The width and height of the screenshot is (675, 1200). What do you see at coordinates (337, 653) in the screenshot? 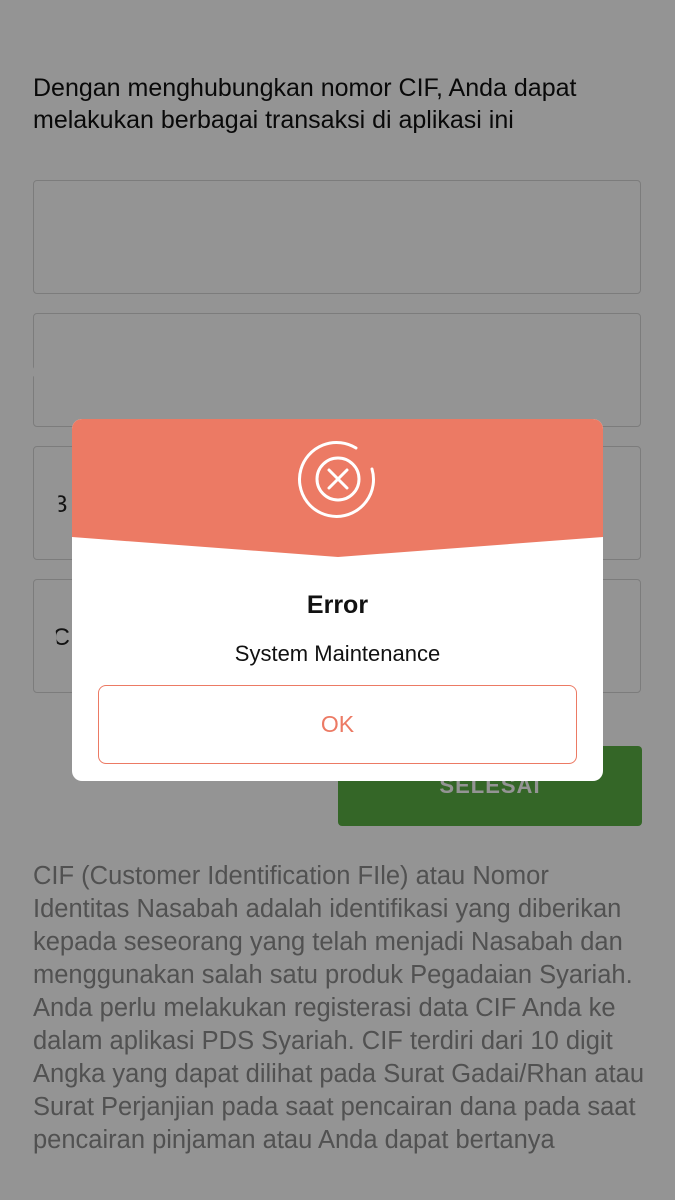
I see `dialog-message: System Maintenance` at bounding box center [337, 653].